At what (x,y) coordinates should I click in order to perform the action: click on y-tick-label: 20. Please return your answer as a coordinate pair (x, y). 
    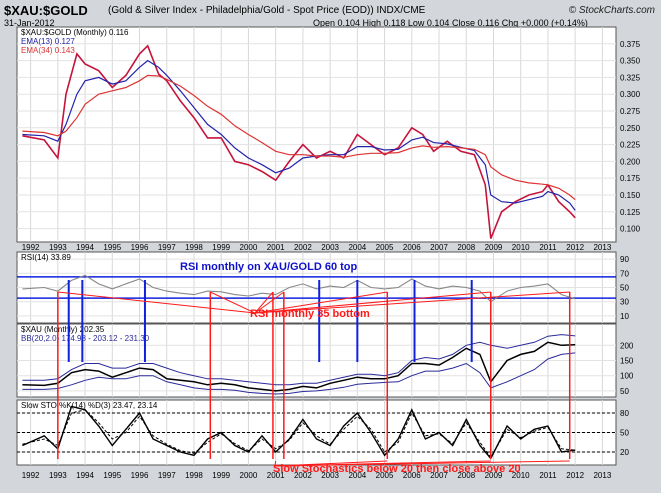
    Looking at the image, I should click on (624, 452).